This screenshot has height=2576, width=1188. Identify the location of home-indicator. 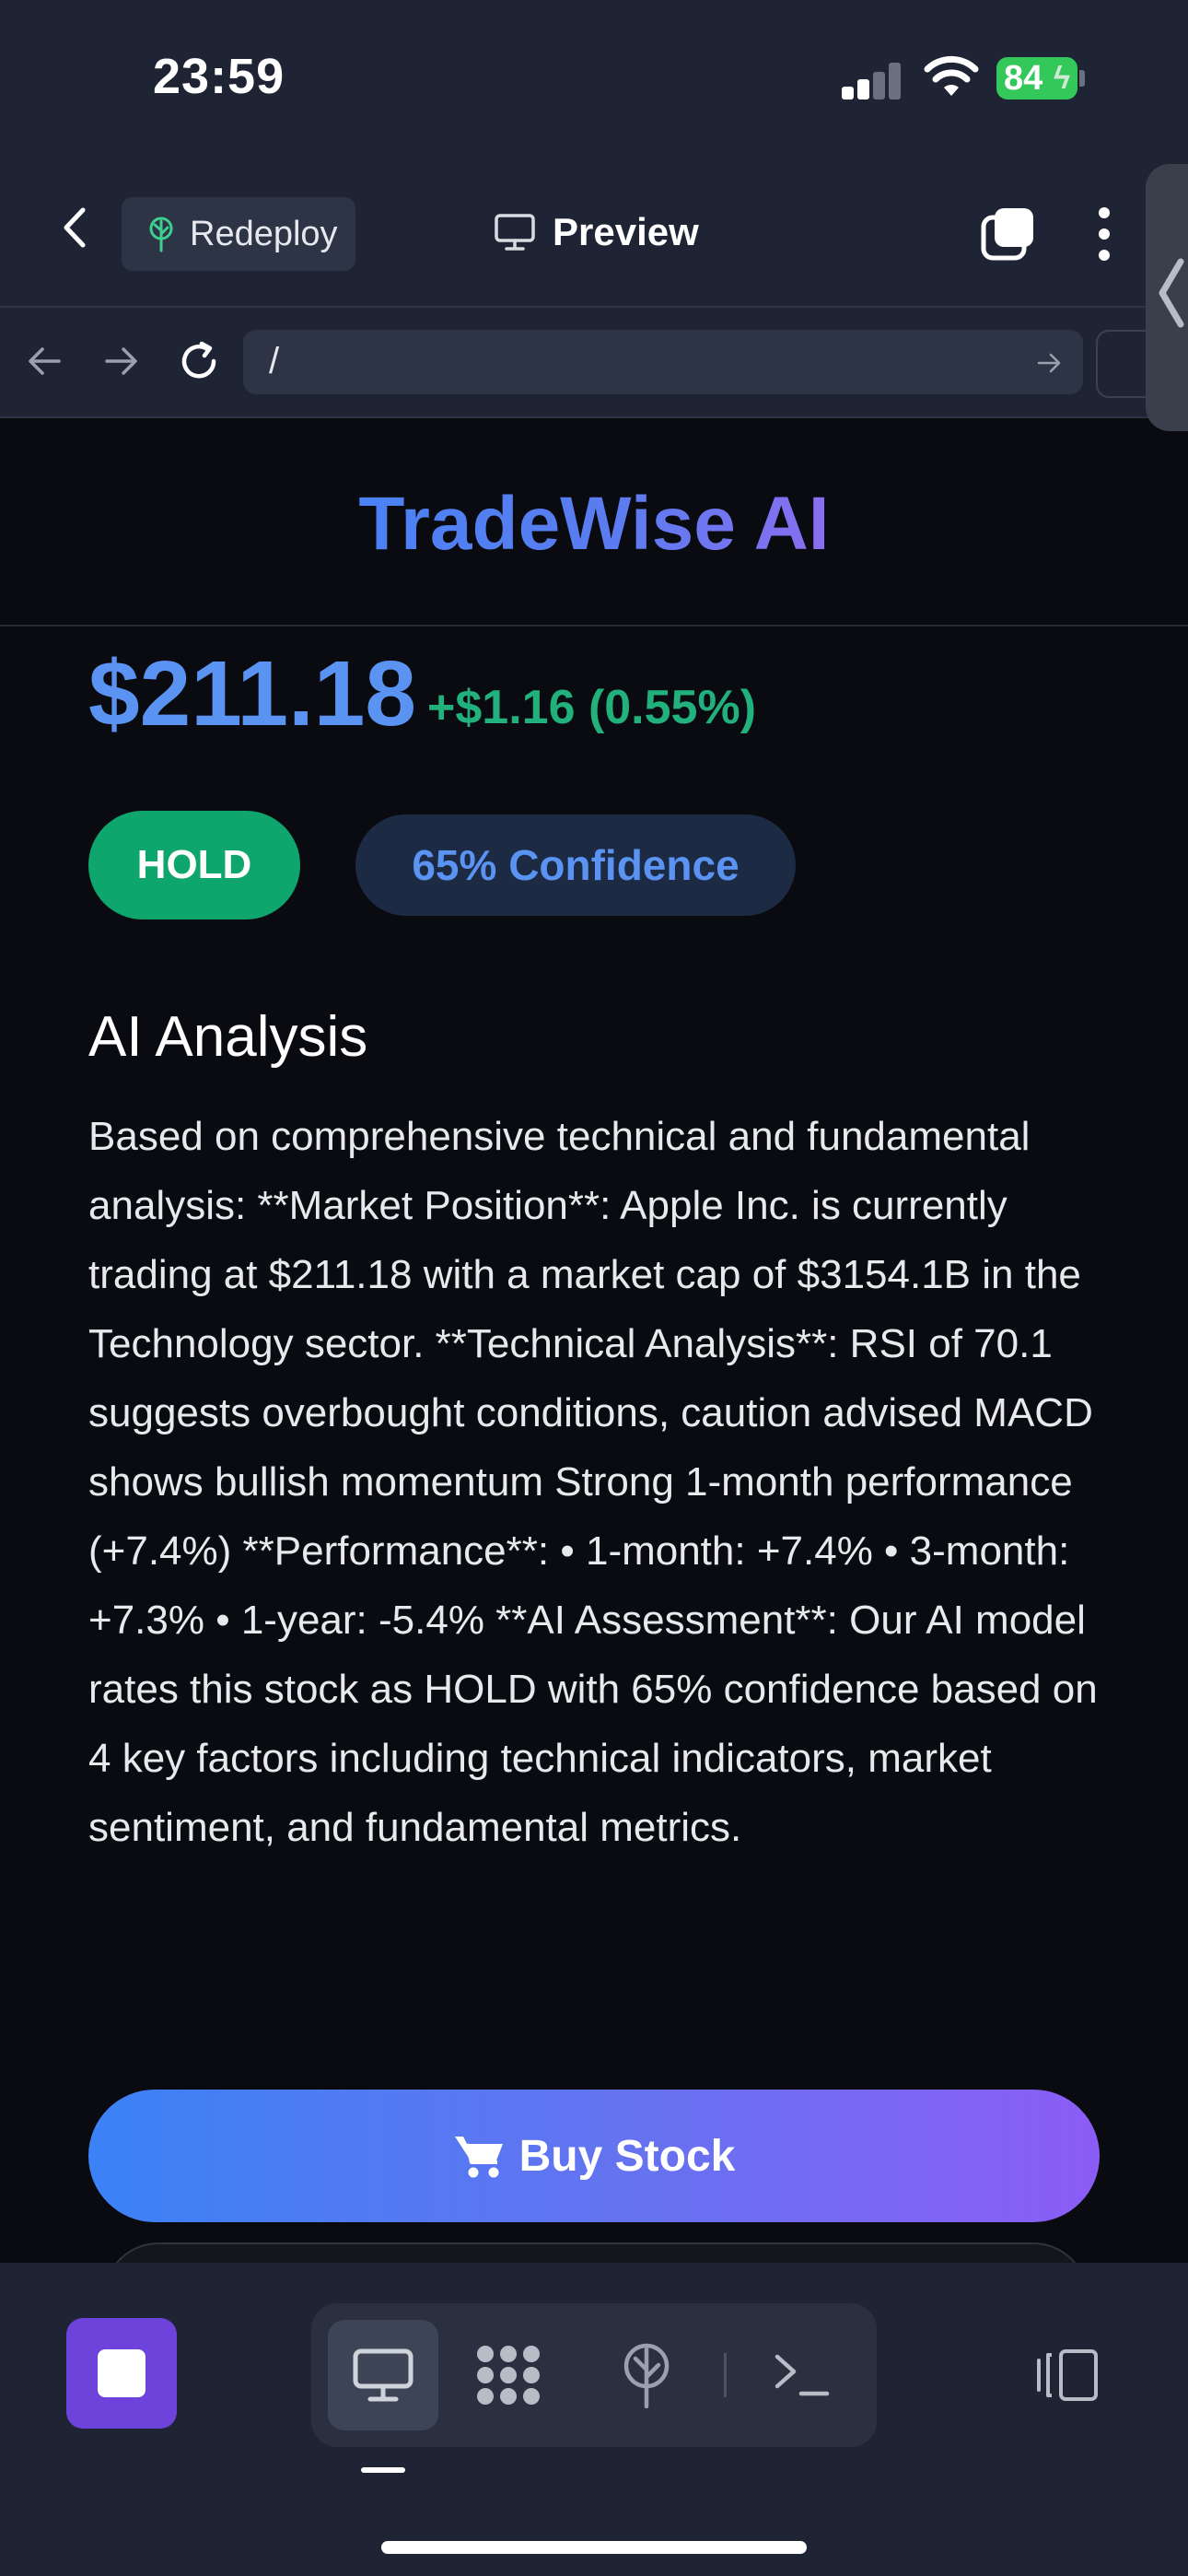
(594, 2547).